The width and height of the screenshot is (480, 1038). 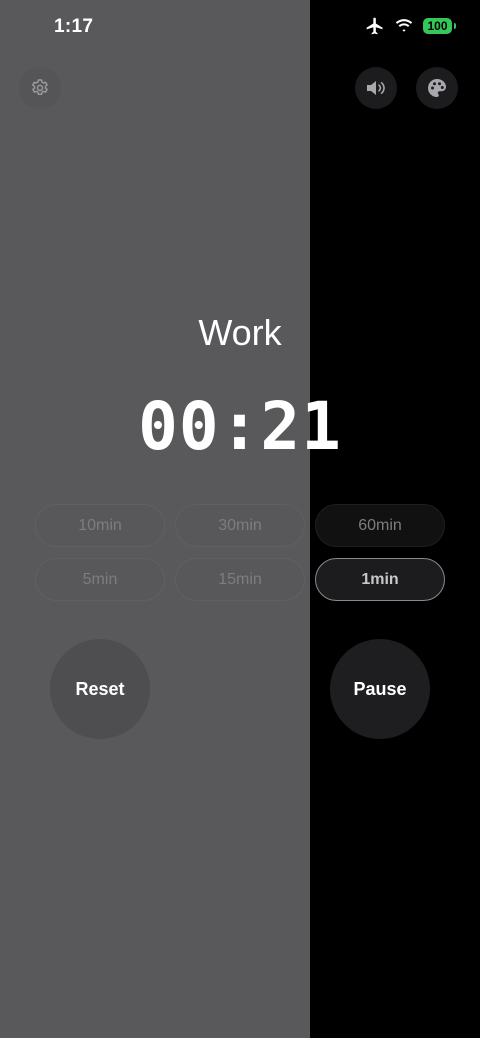 What do you see at coordinates (240, 332) in the screenshot?
I see `mode-label: Work` at bounding box center [240, 332].